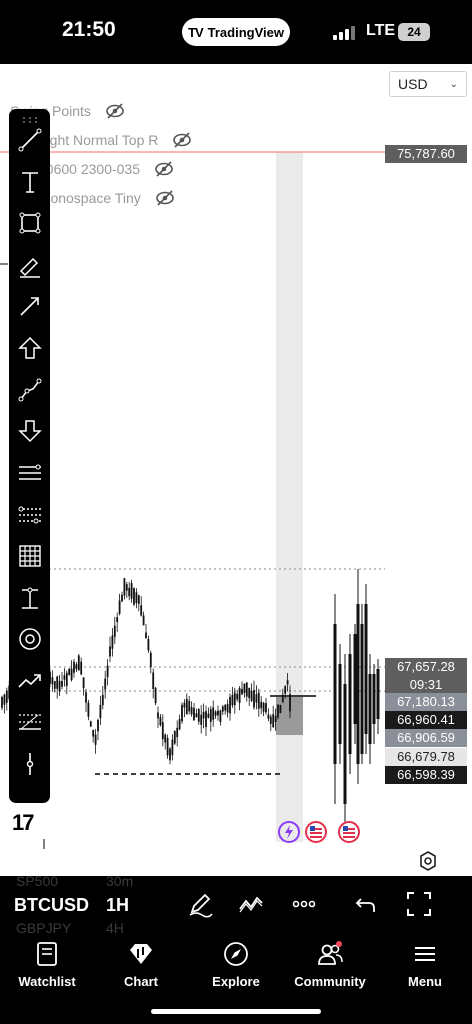 This screenshot has height=1024, width=472. What do you see at coordinates (426, 738) in the screenshot?
I see `price-tag: 66,906.59` at bounding box center [426, 738].